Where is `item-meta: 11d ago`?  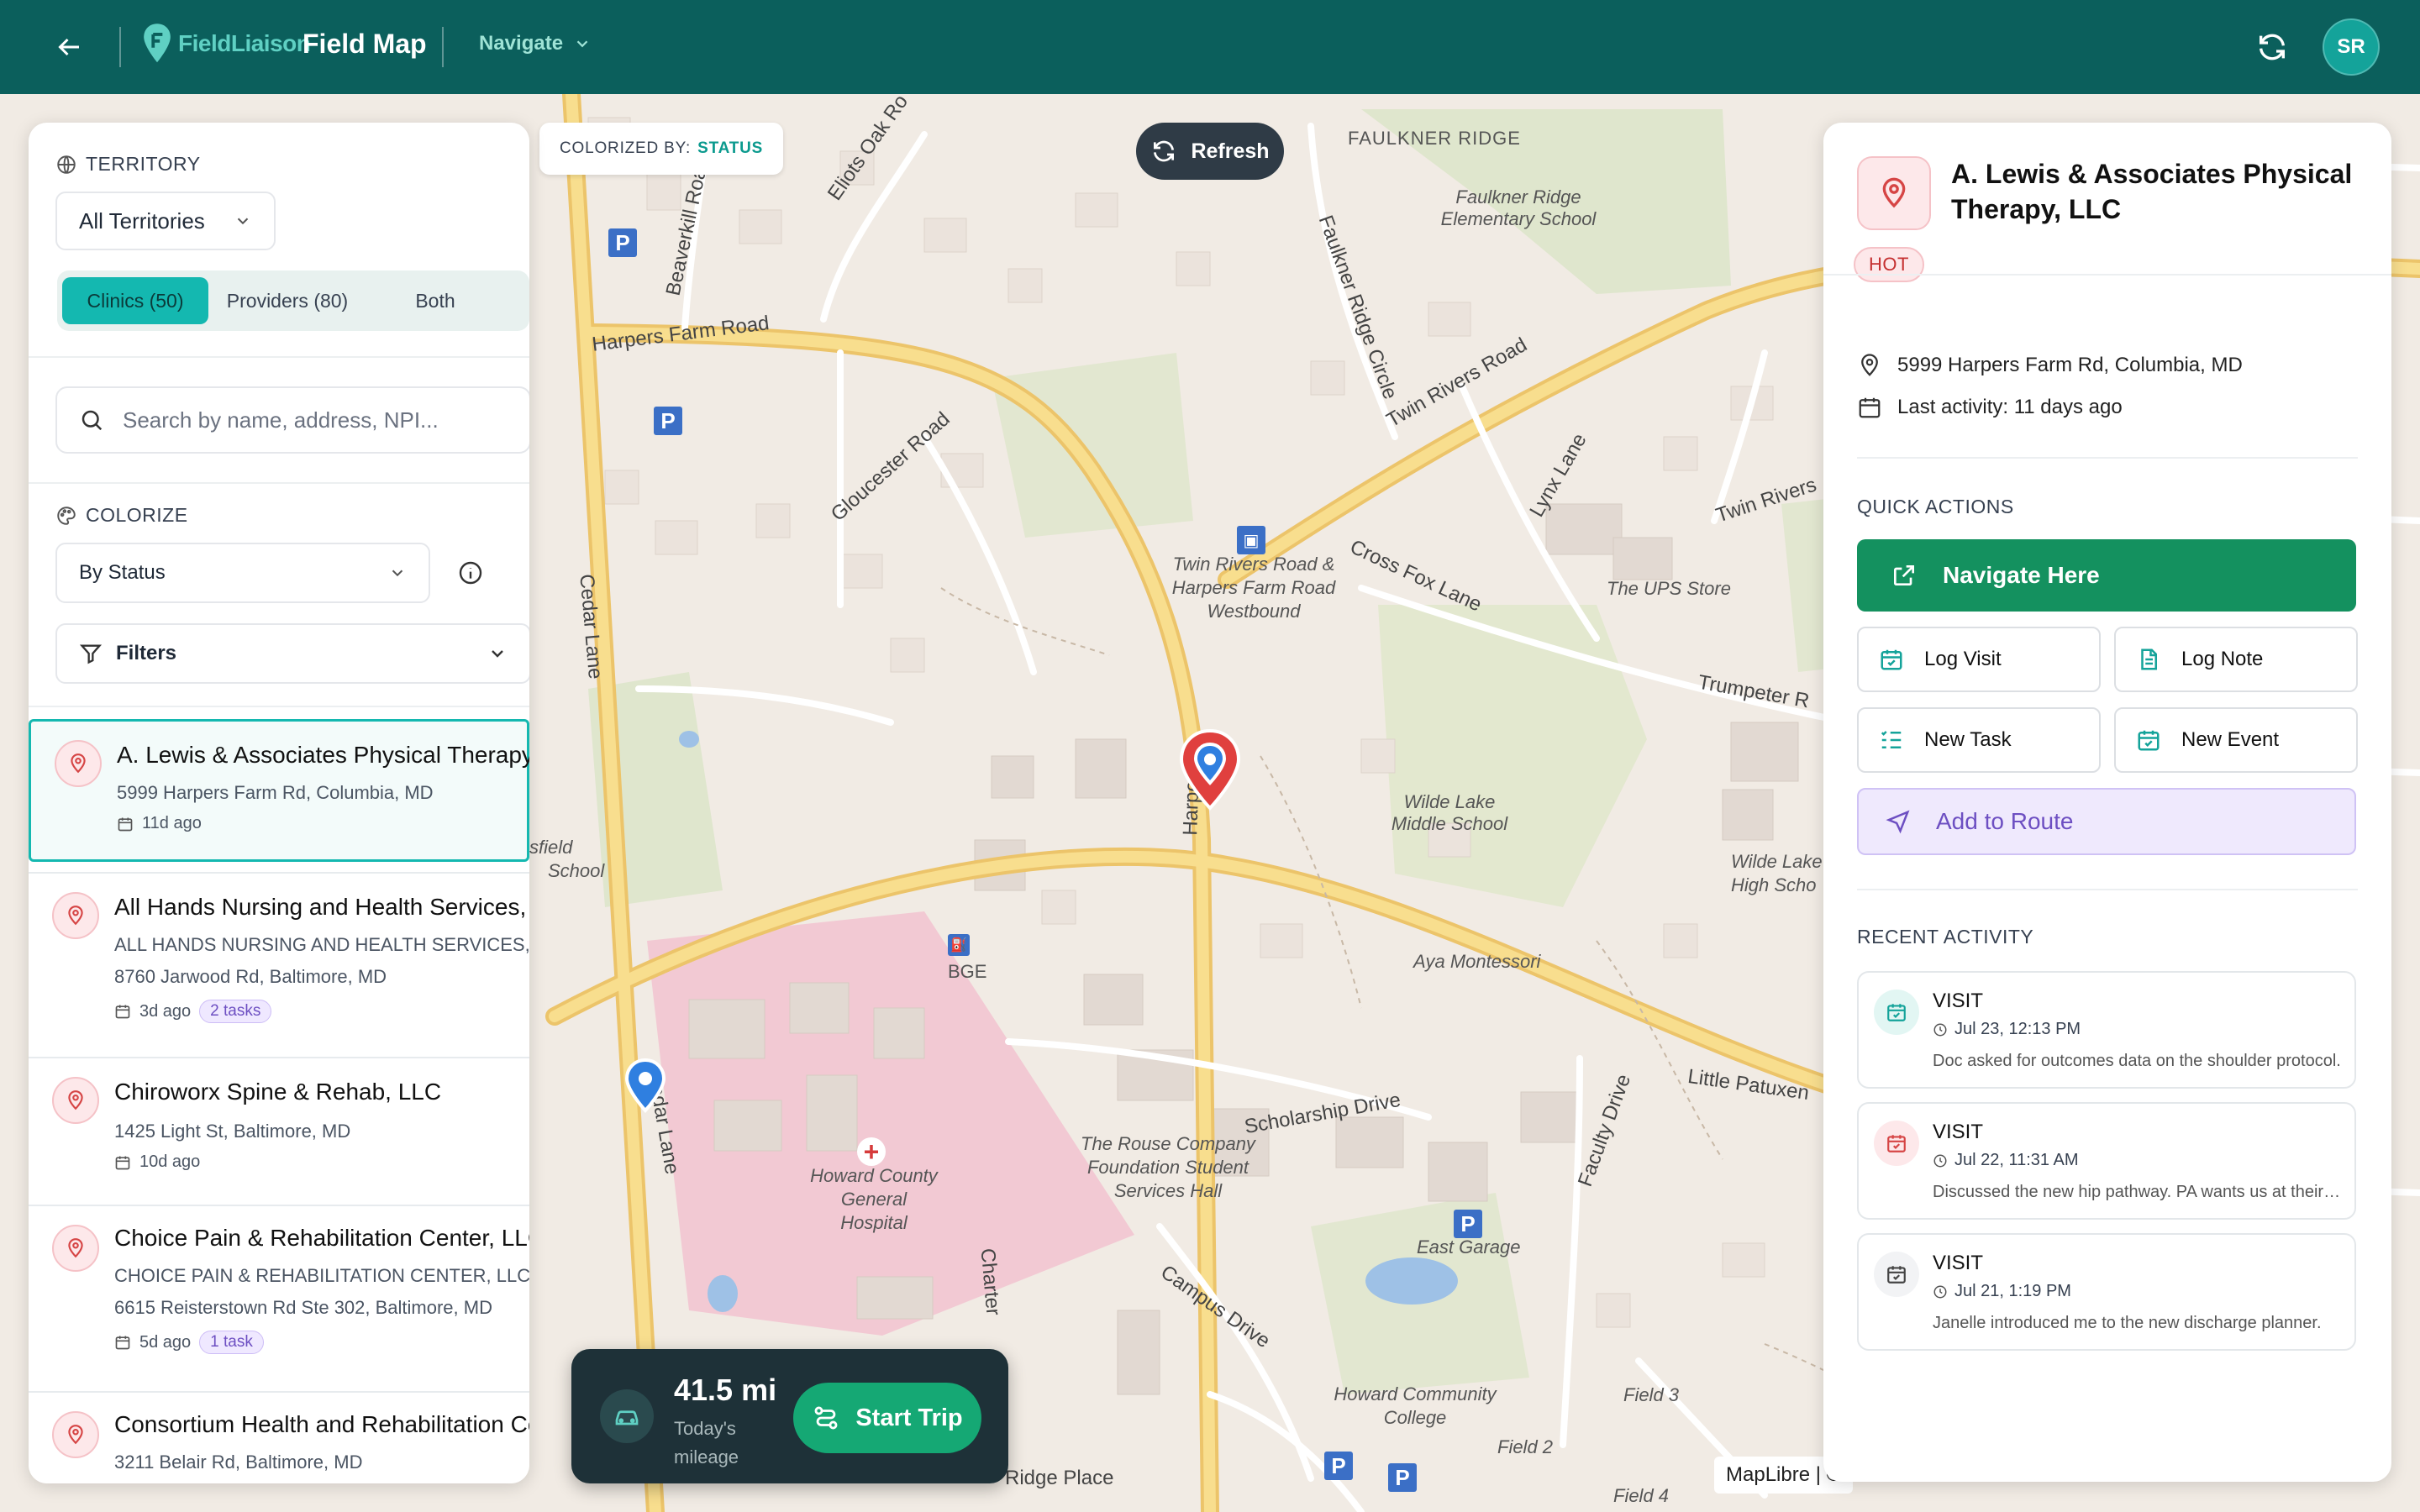 item-meta: 11d ago is located at coordinates (159, 823).